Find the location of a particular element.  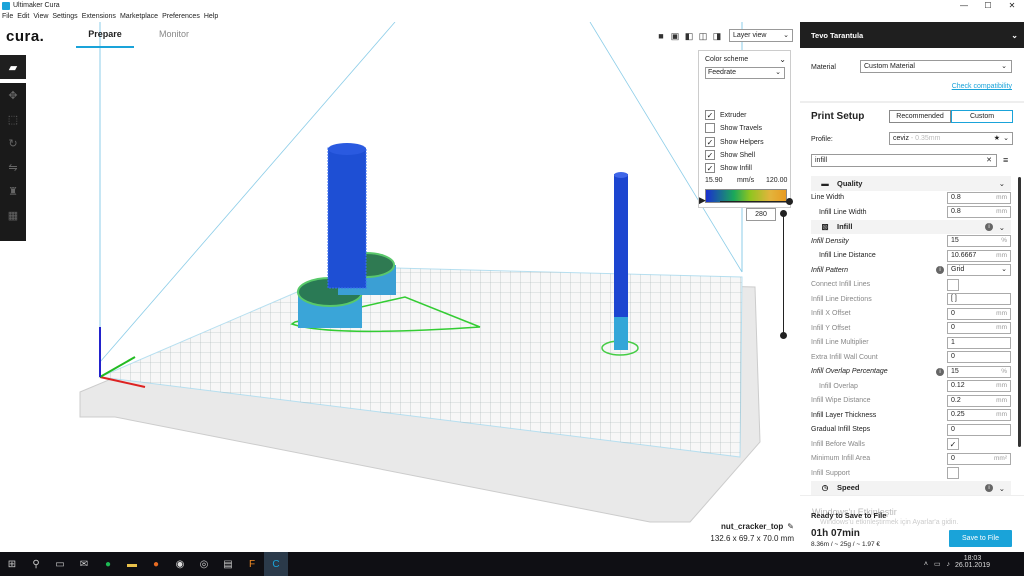

move-icon: ✥ is located at coordinates (13, 95).